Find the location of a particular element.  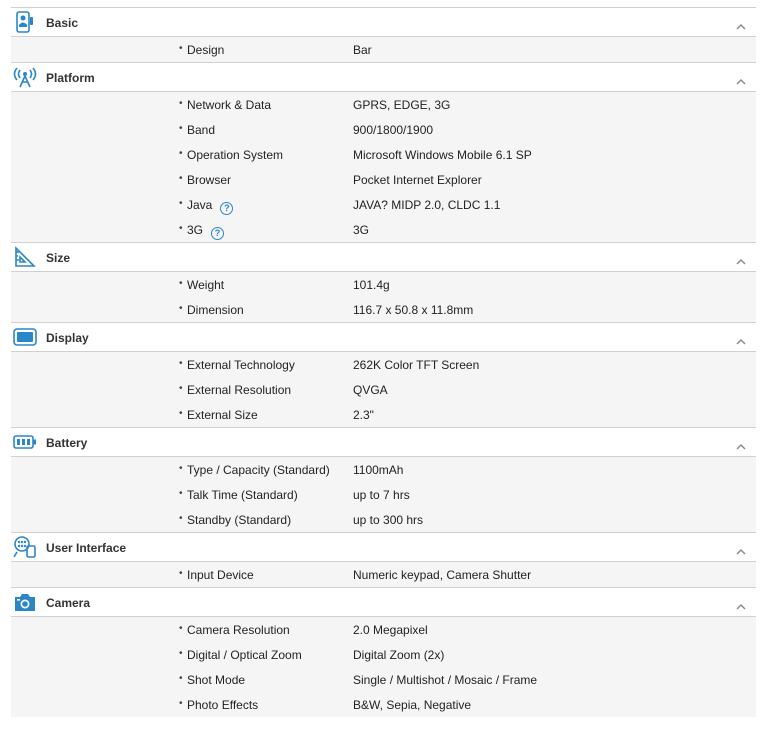

section-title: Battery is located at coordinates (67, 443).